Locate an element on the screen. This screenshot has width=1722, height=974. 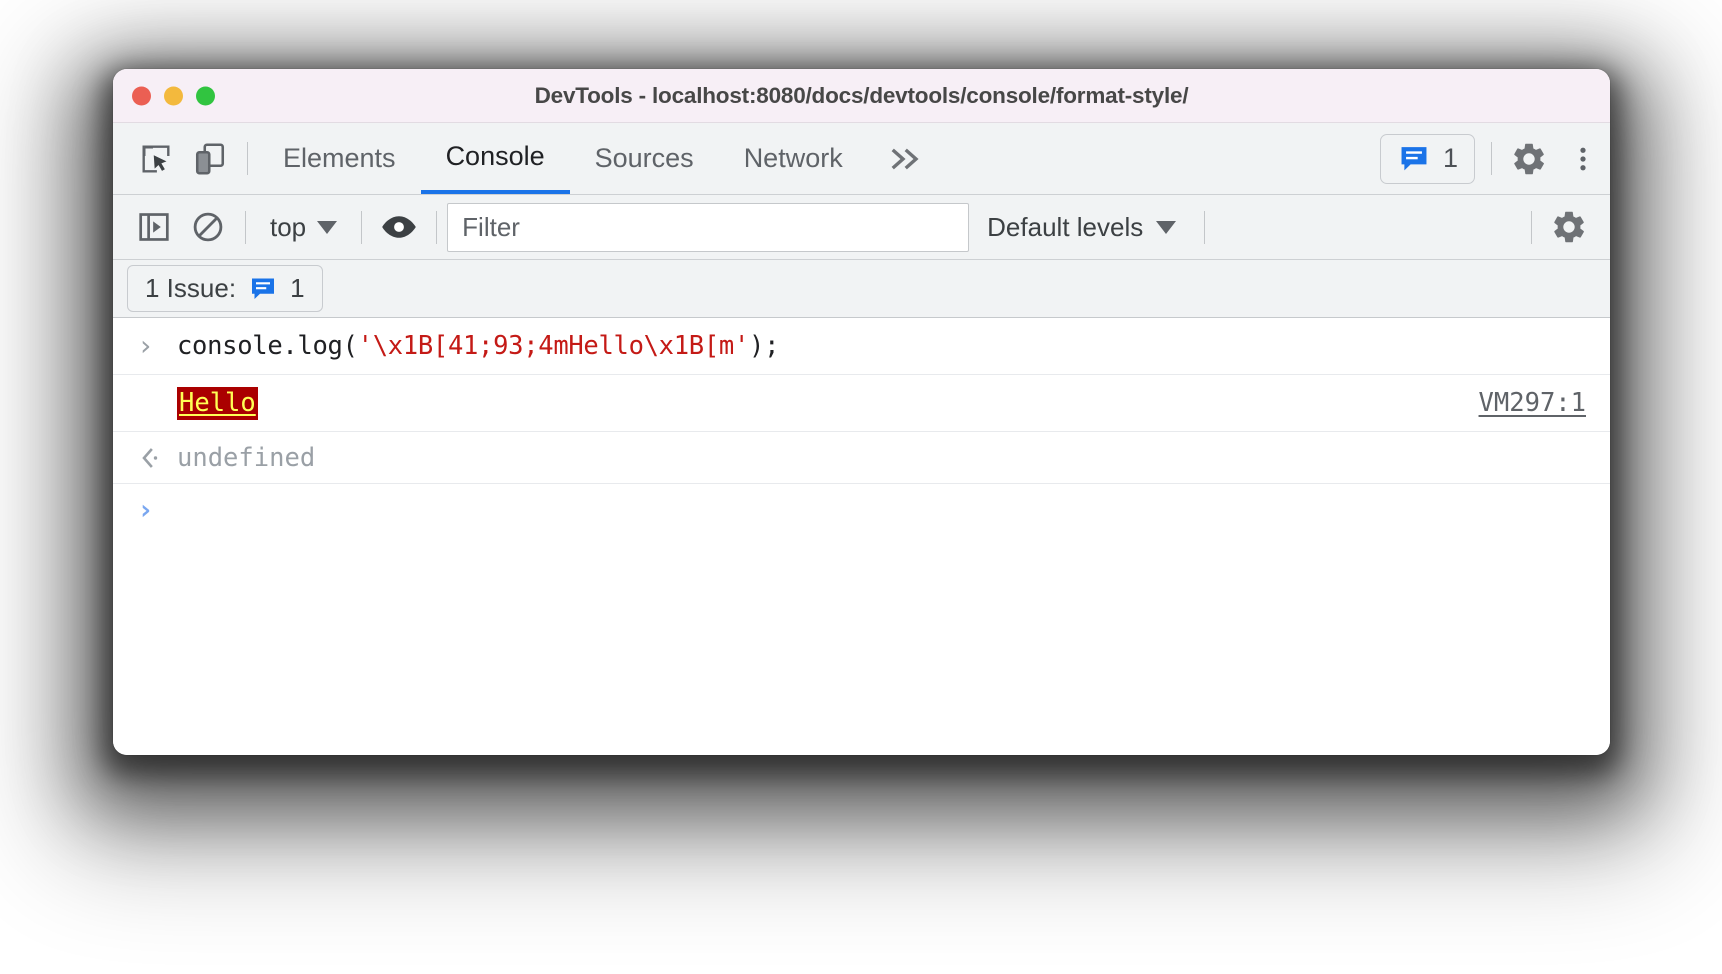
devtools-tabstrip: Elements Console Sources Network 1 is located at coordinates (861, 159).